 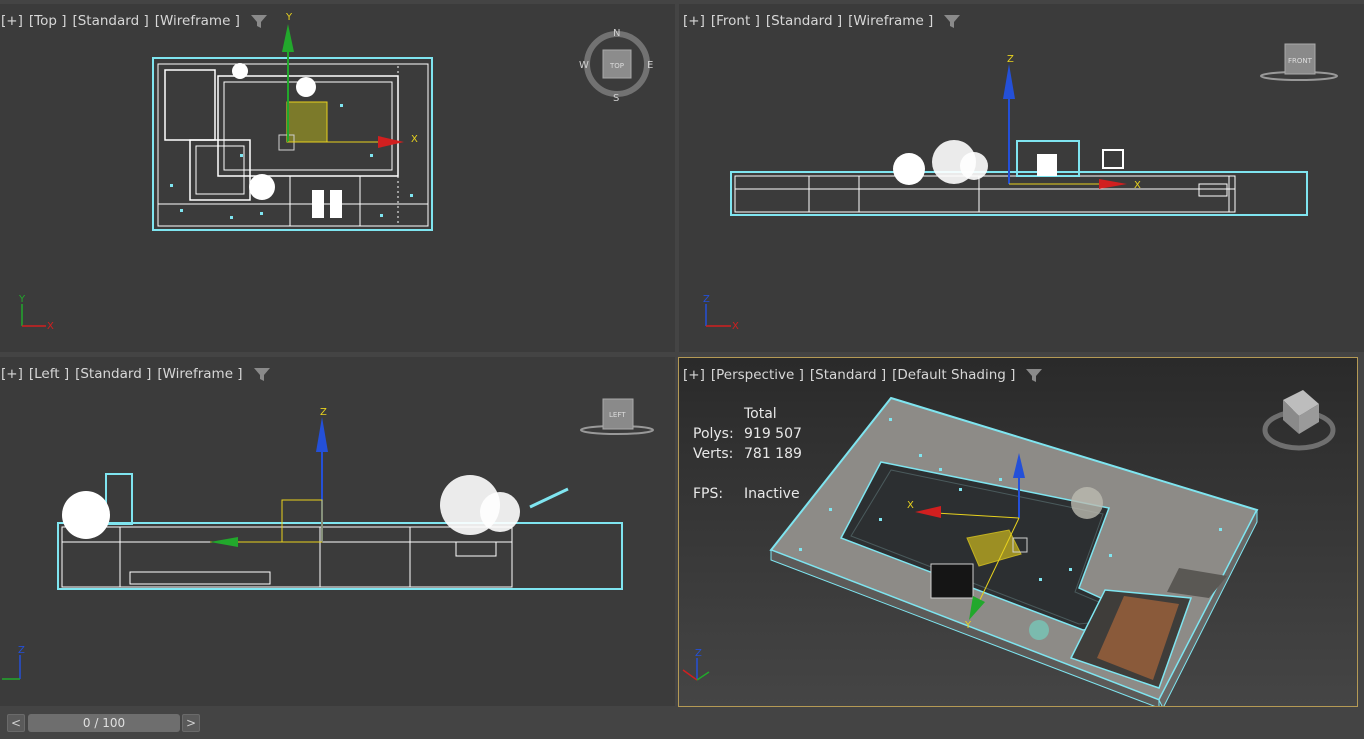 I want to click on viewport-view-menu: [Front ], so click(x=735, y=21).